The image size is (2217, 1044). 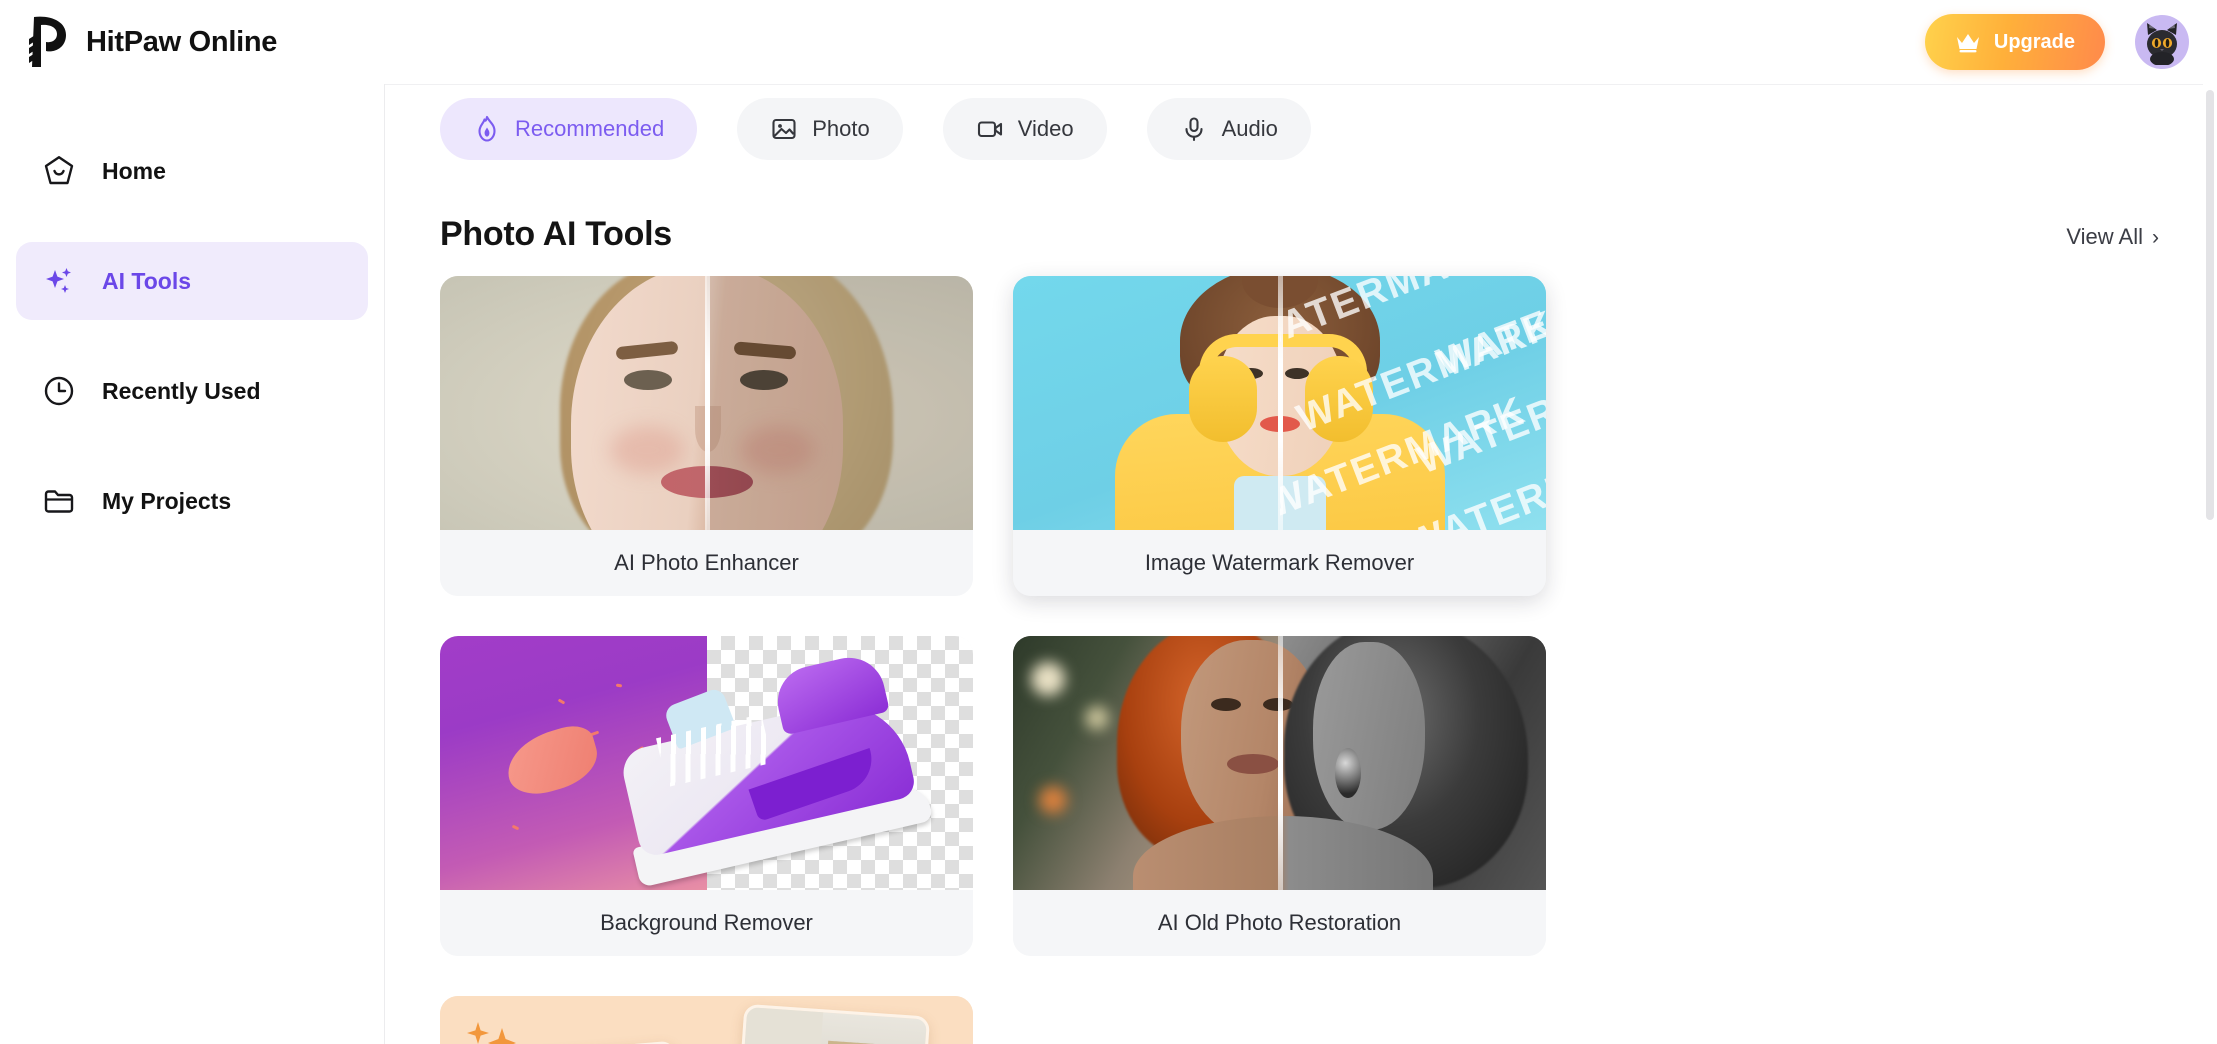 I want to click on sparkle-icon, so click(x=495, y=1031).